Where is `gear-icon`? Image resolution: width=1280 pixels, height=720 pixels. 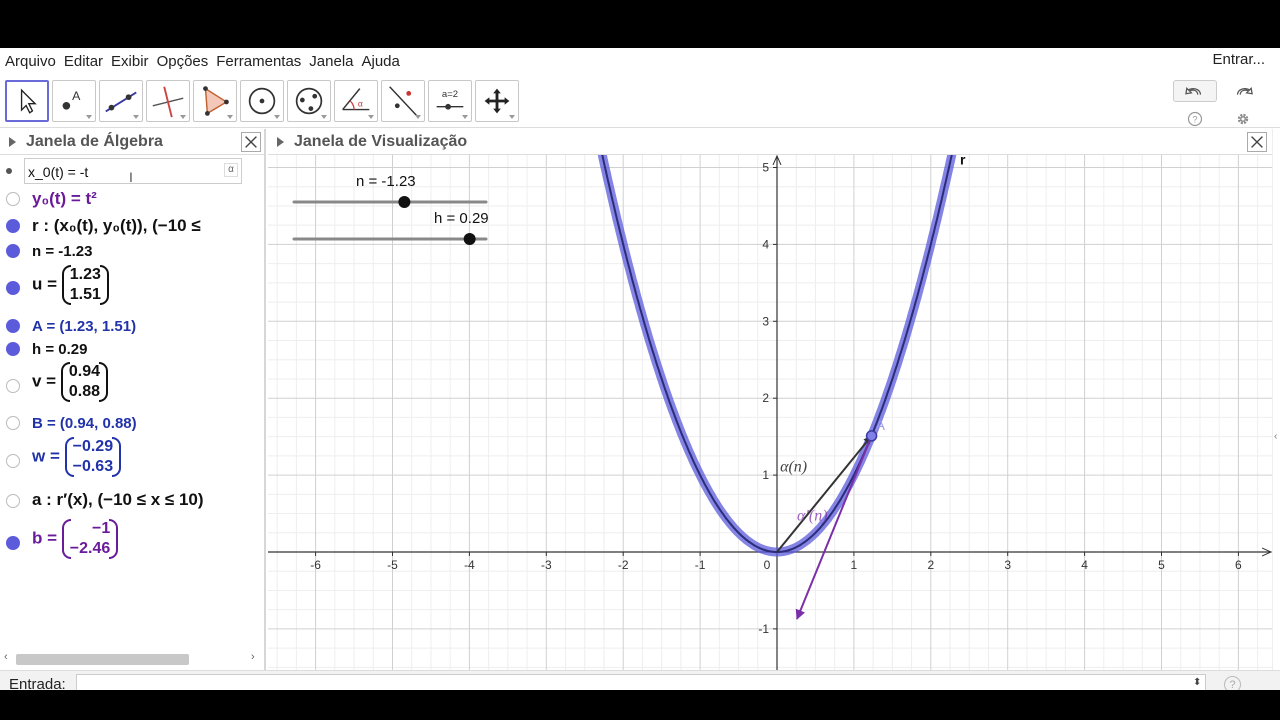 gear-icon is located at coordinates (1243, 119).